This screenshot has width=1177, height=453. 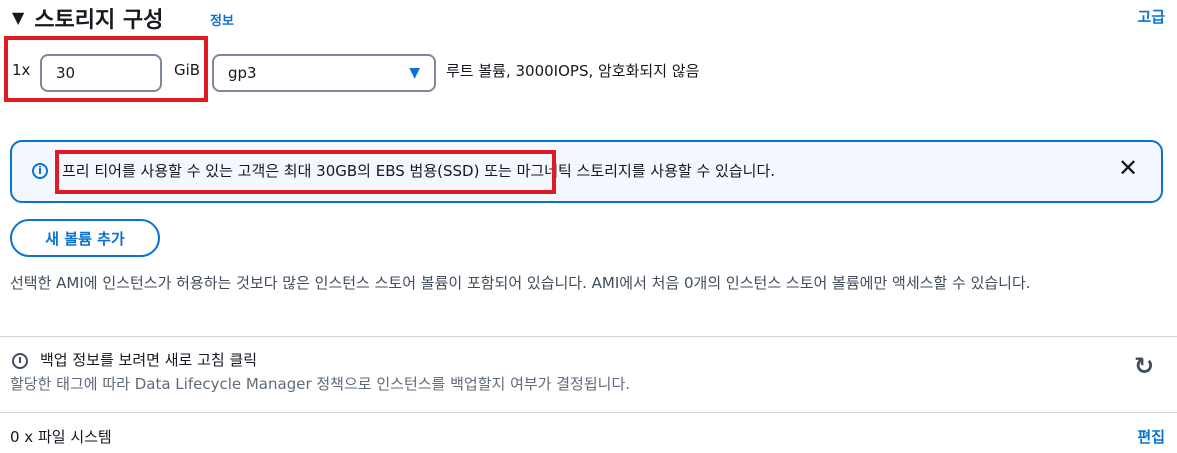 I want to click on backup-title: 백업 정보를 보려면 새로 고침 클릭, so click(x=149, y=360).